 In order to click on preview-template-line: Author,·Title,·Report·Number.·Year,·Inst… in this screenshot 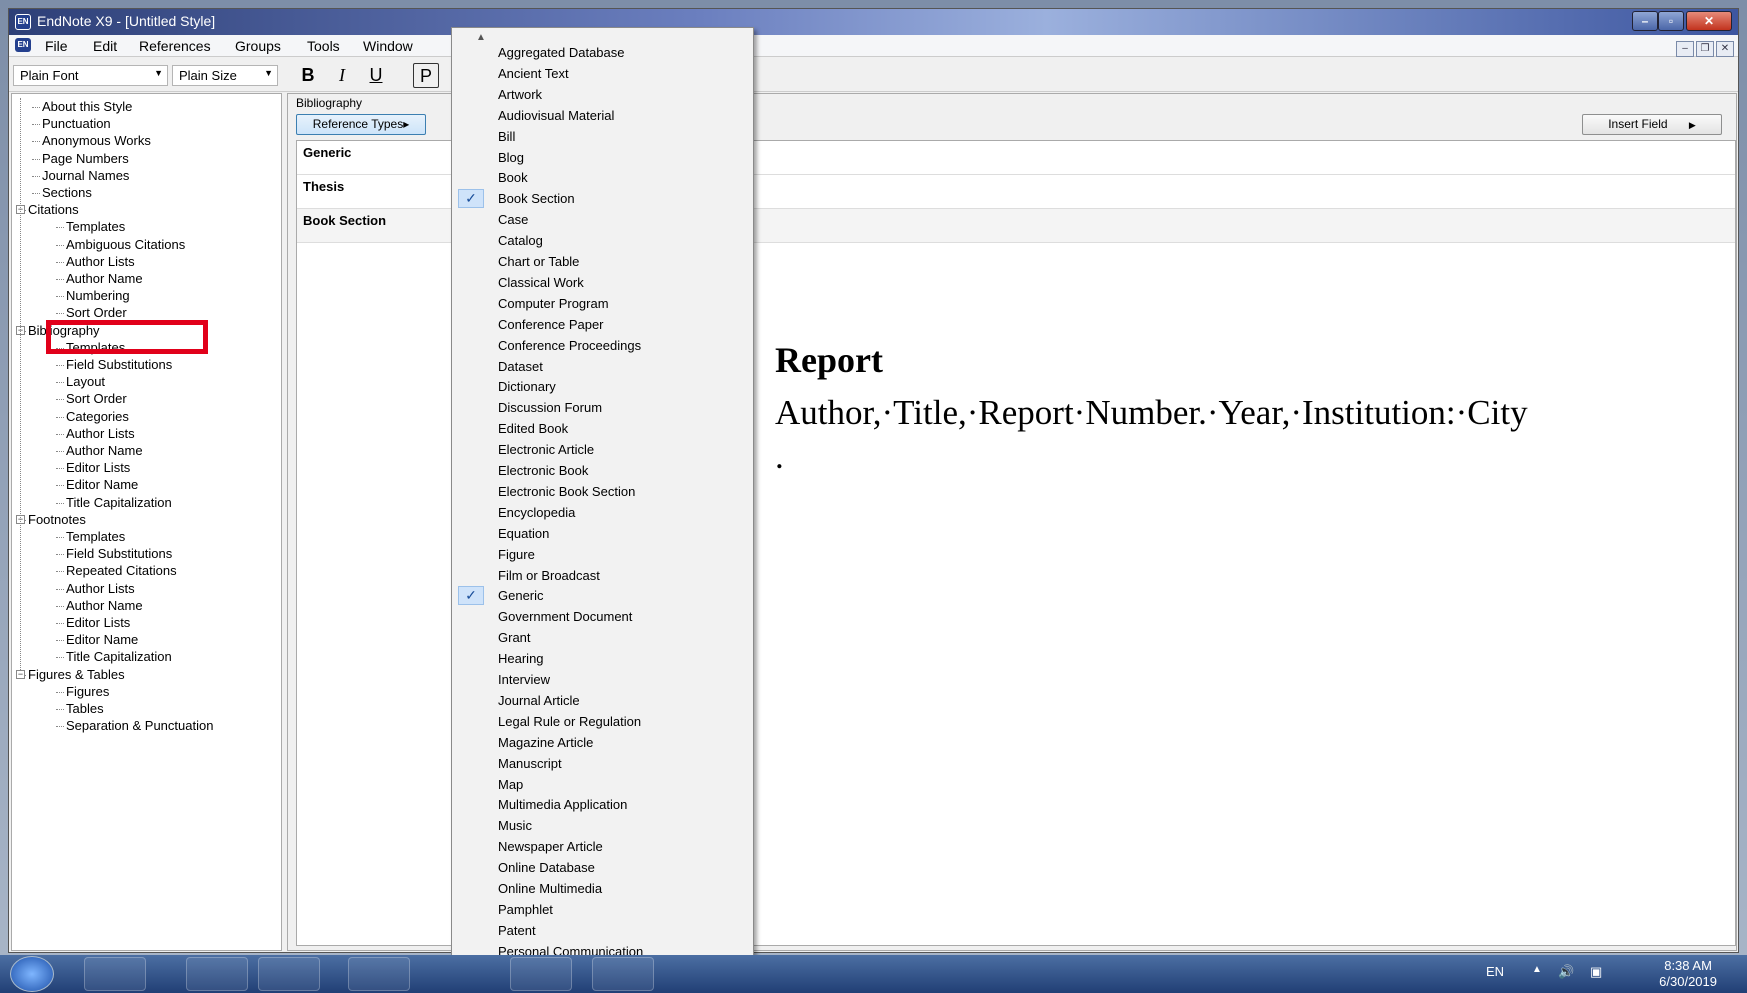, I will do `click(1151, 413)`.